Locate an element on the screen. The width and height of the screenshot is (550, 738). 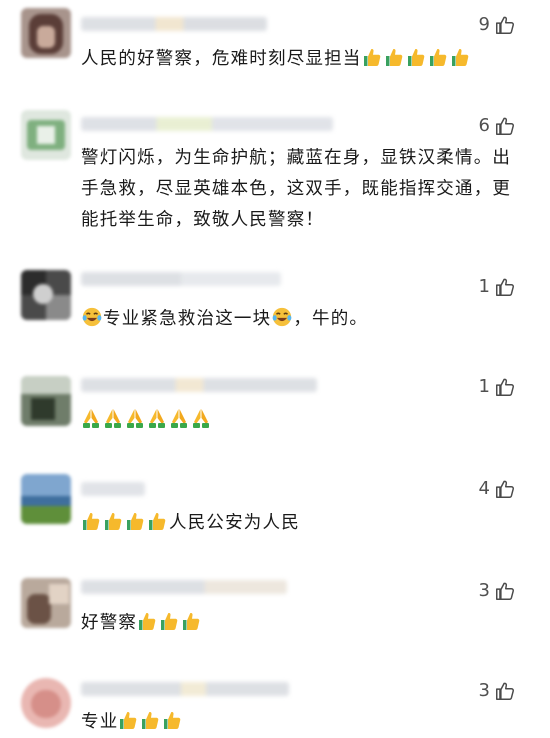
comment-text: 人民的好警察，危难时刻尽显担当 is located at coordinates (301, 59).